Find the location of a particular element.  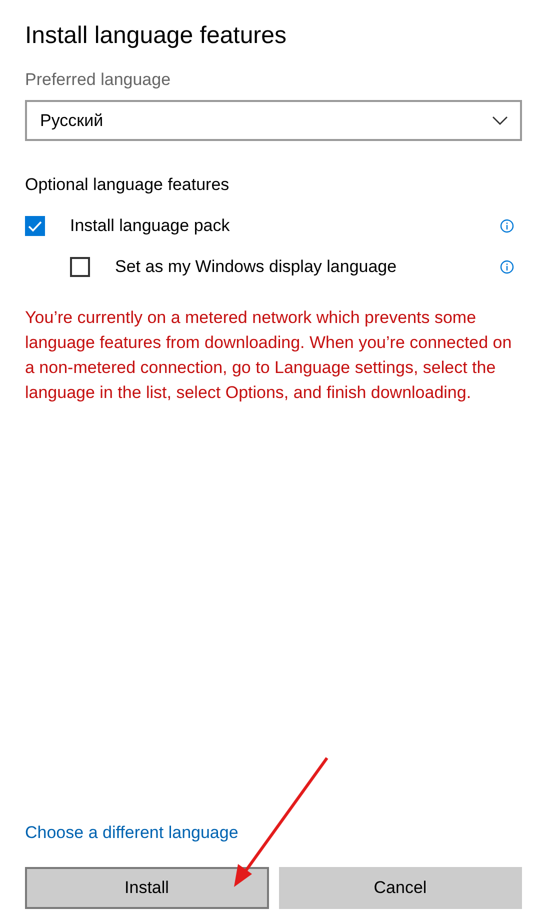

language-dropdown: Русский is located at coordinates (273, 120).